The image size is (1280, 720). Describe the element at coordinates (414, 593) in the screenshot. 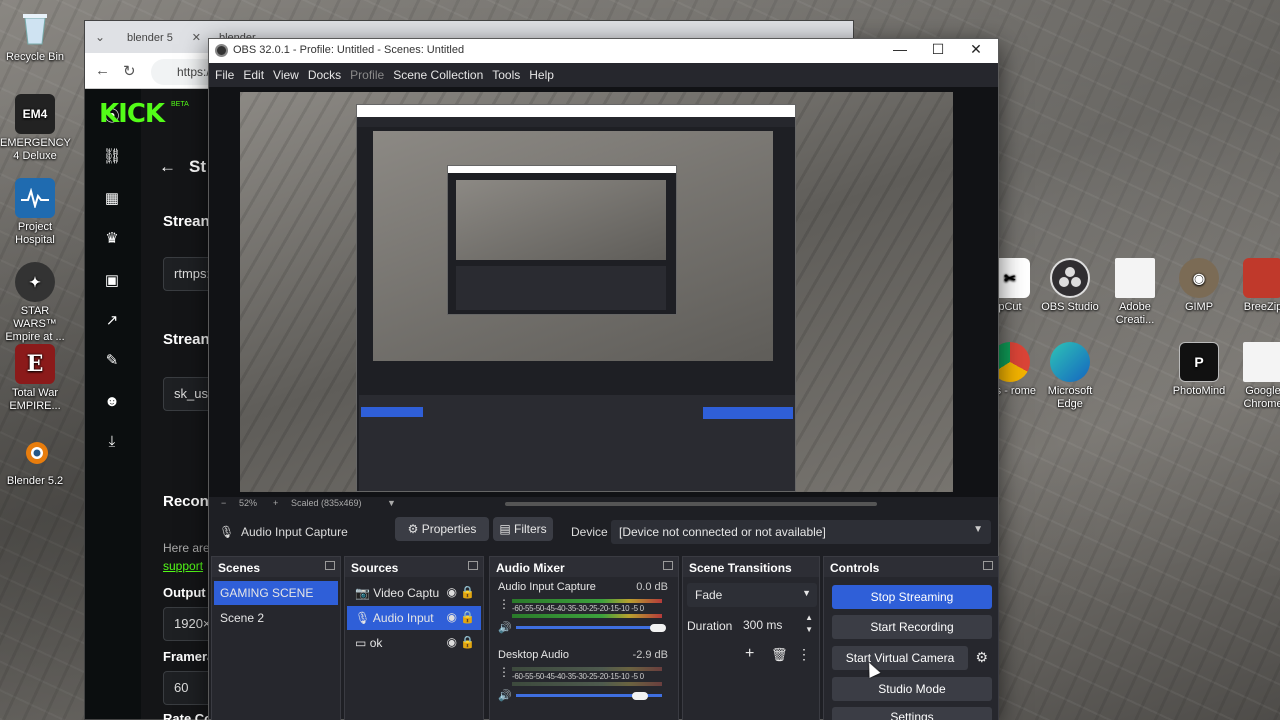

I see `source-item-video-capture: 📷 Video Captu ◉ 🔒` at that location.